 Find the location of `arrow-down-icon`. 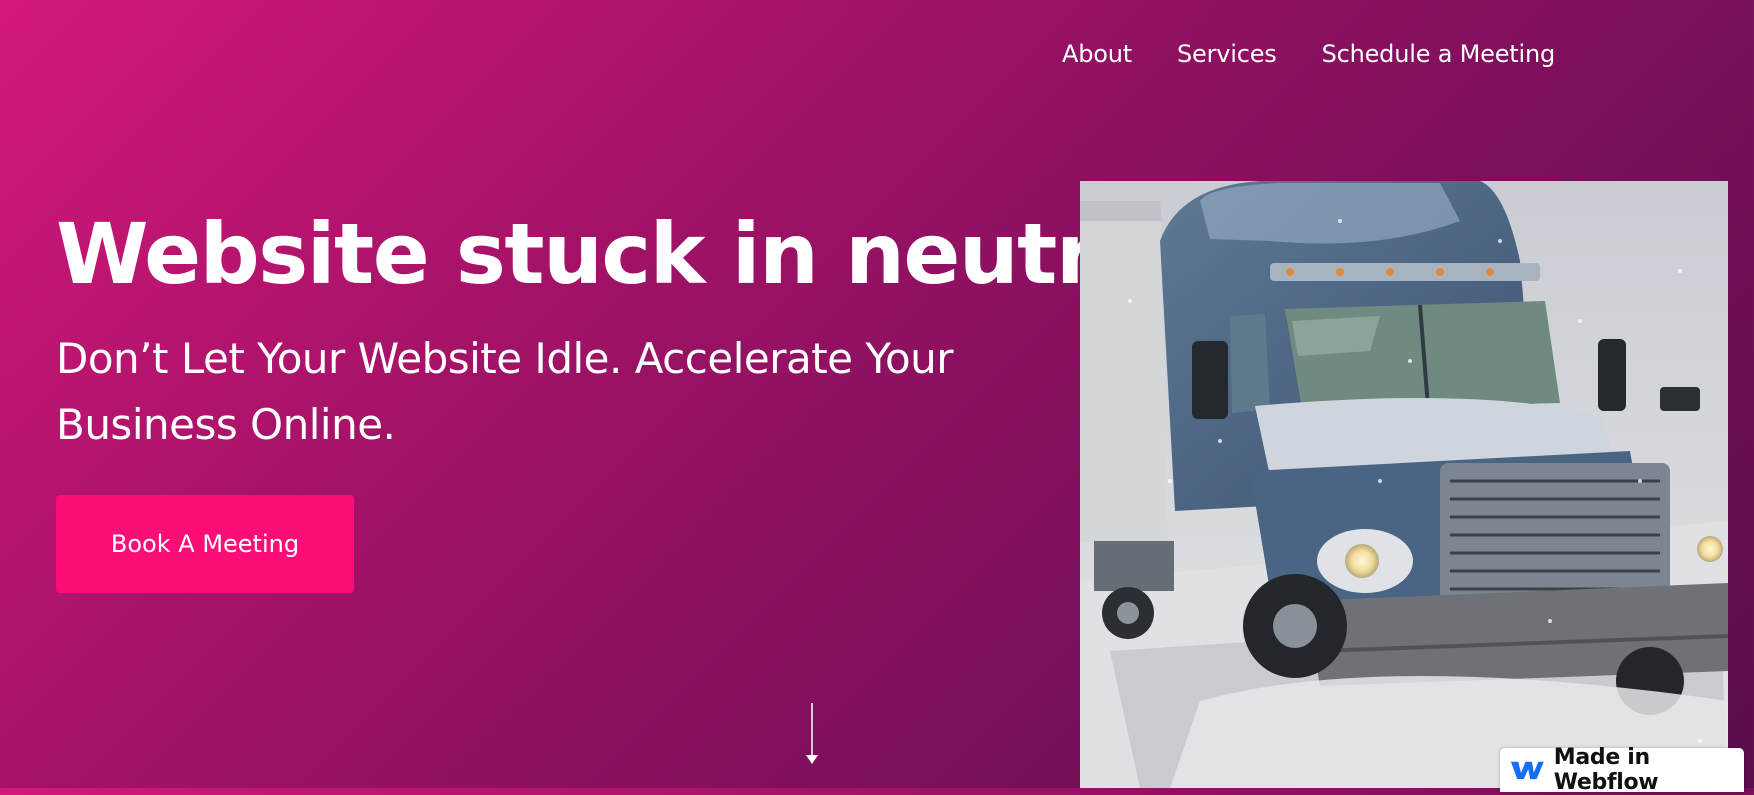

arrow-down-icon is located at coordinates (812, 734).